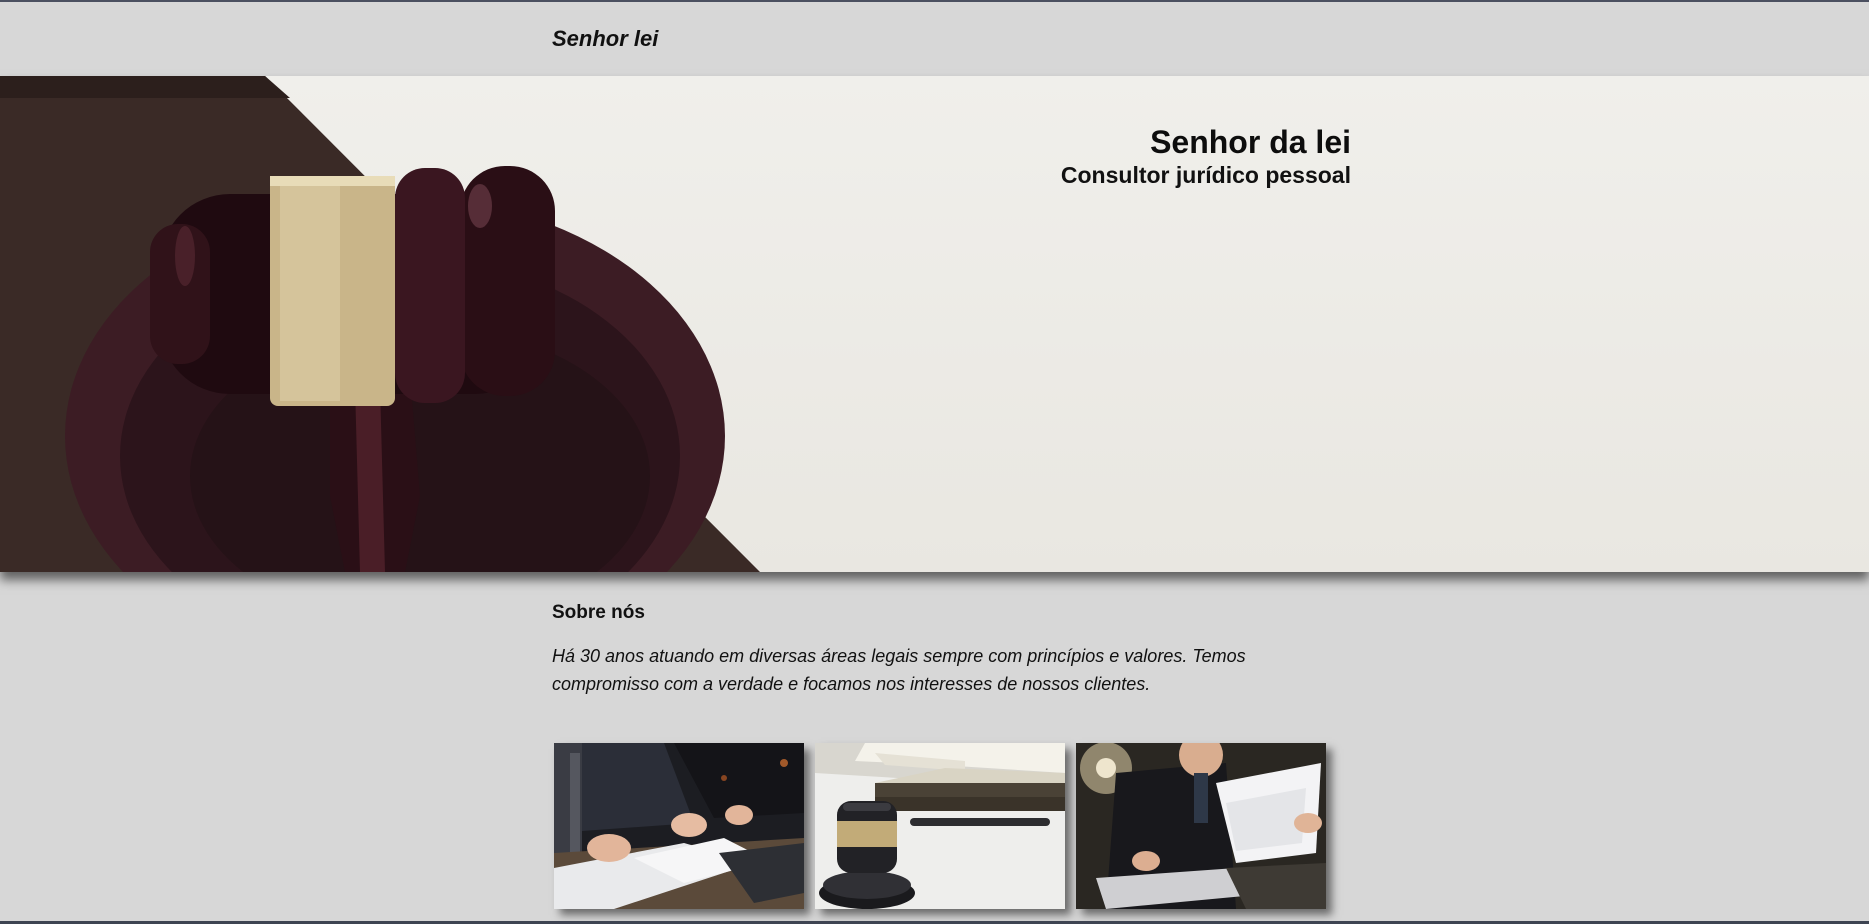 The image size is (1869, 924). I want to click on hero-subtitle: Consultor jurídico pessoal, so click(1205, 175).